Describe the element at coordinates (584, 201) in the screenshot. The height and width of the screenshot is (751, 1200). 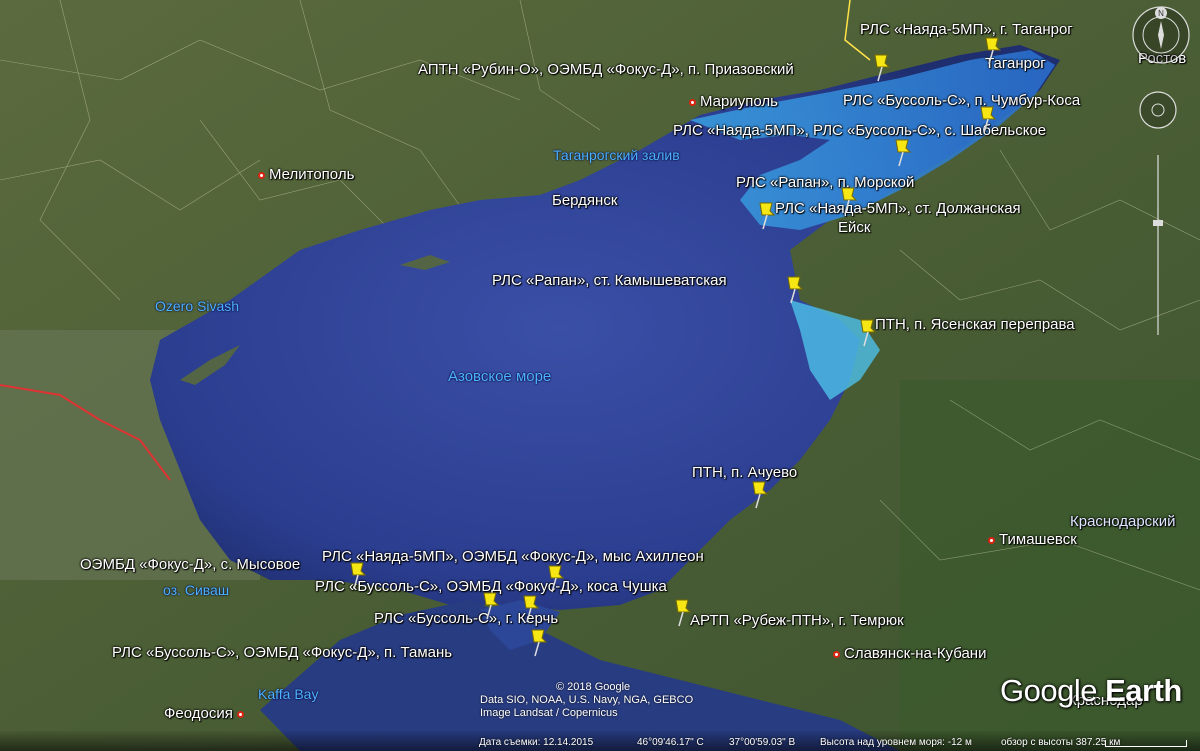
I see `city-berdyansk: Бердянск` at that location.